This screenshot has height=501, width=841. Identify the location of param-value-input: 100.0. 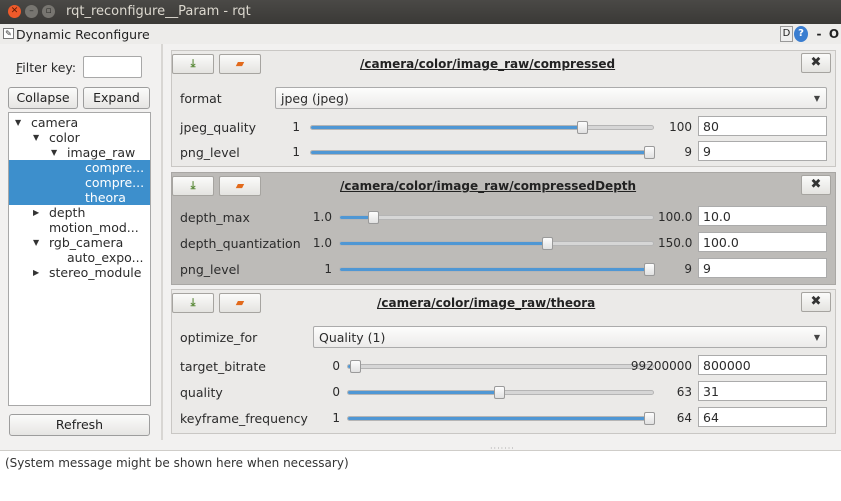
(762, 242).